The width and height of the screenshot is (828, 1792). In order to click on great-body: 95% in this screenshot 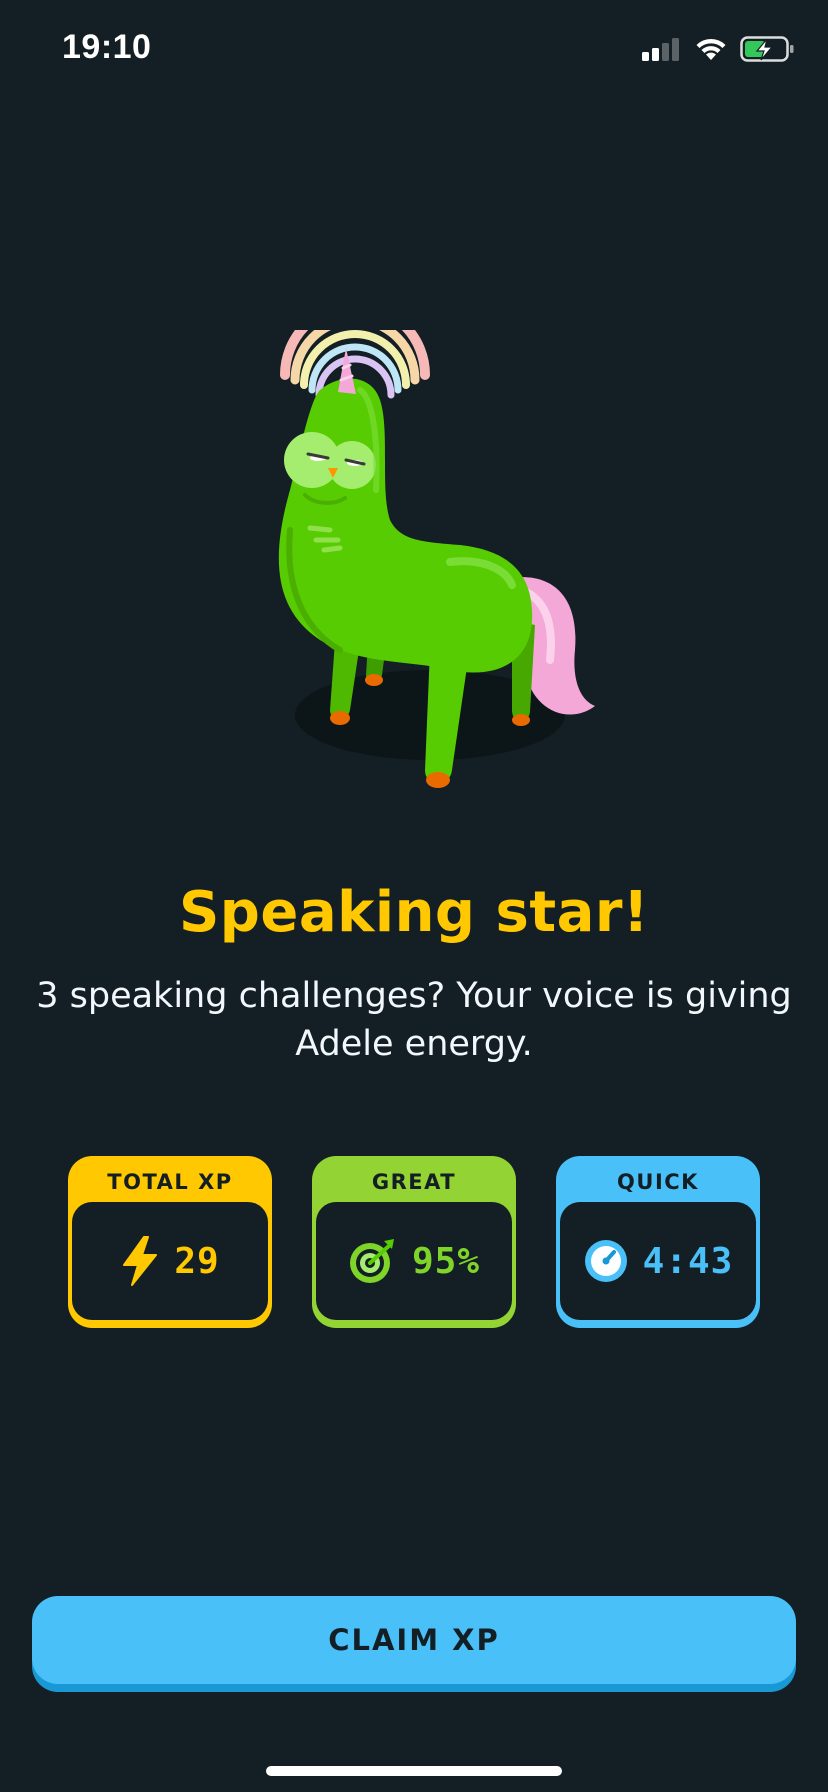, I will do `click(414, 1261)`.